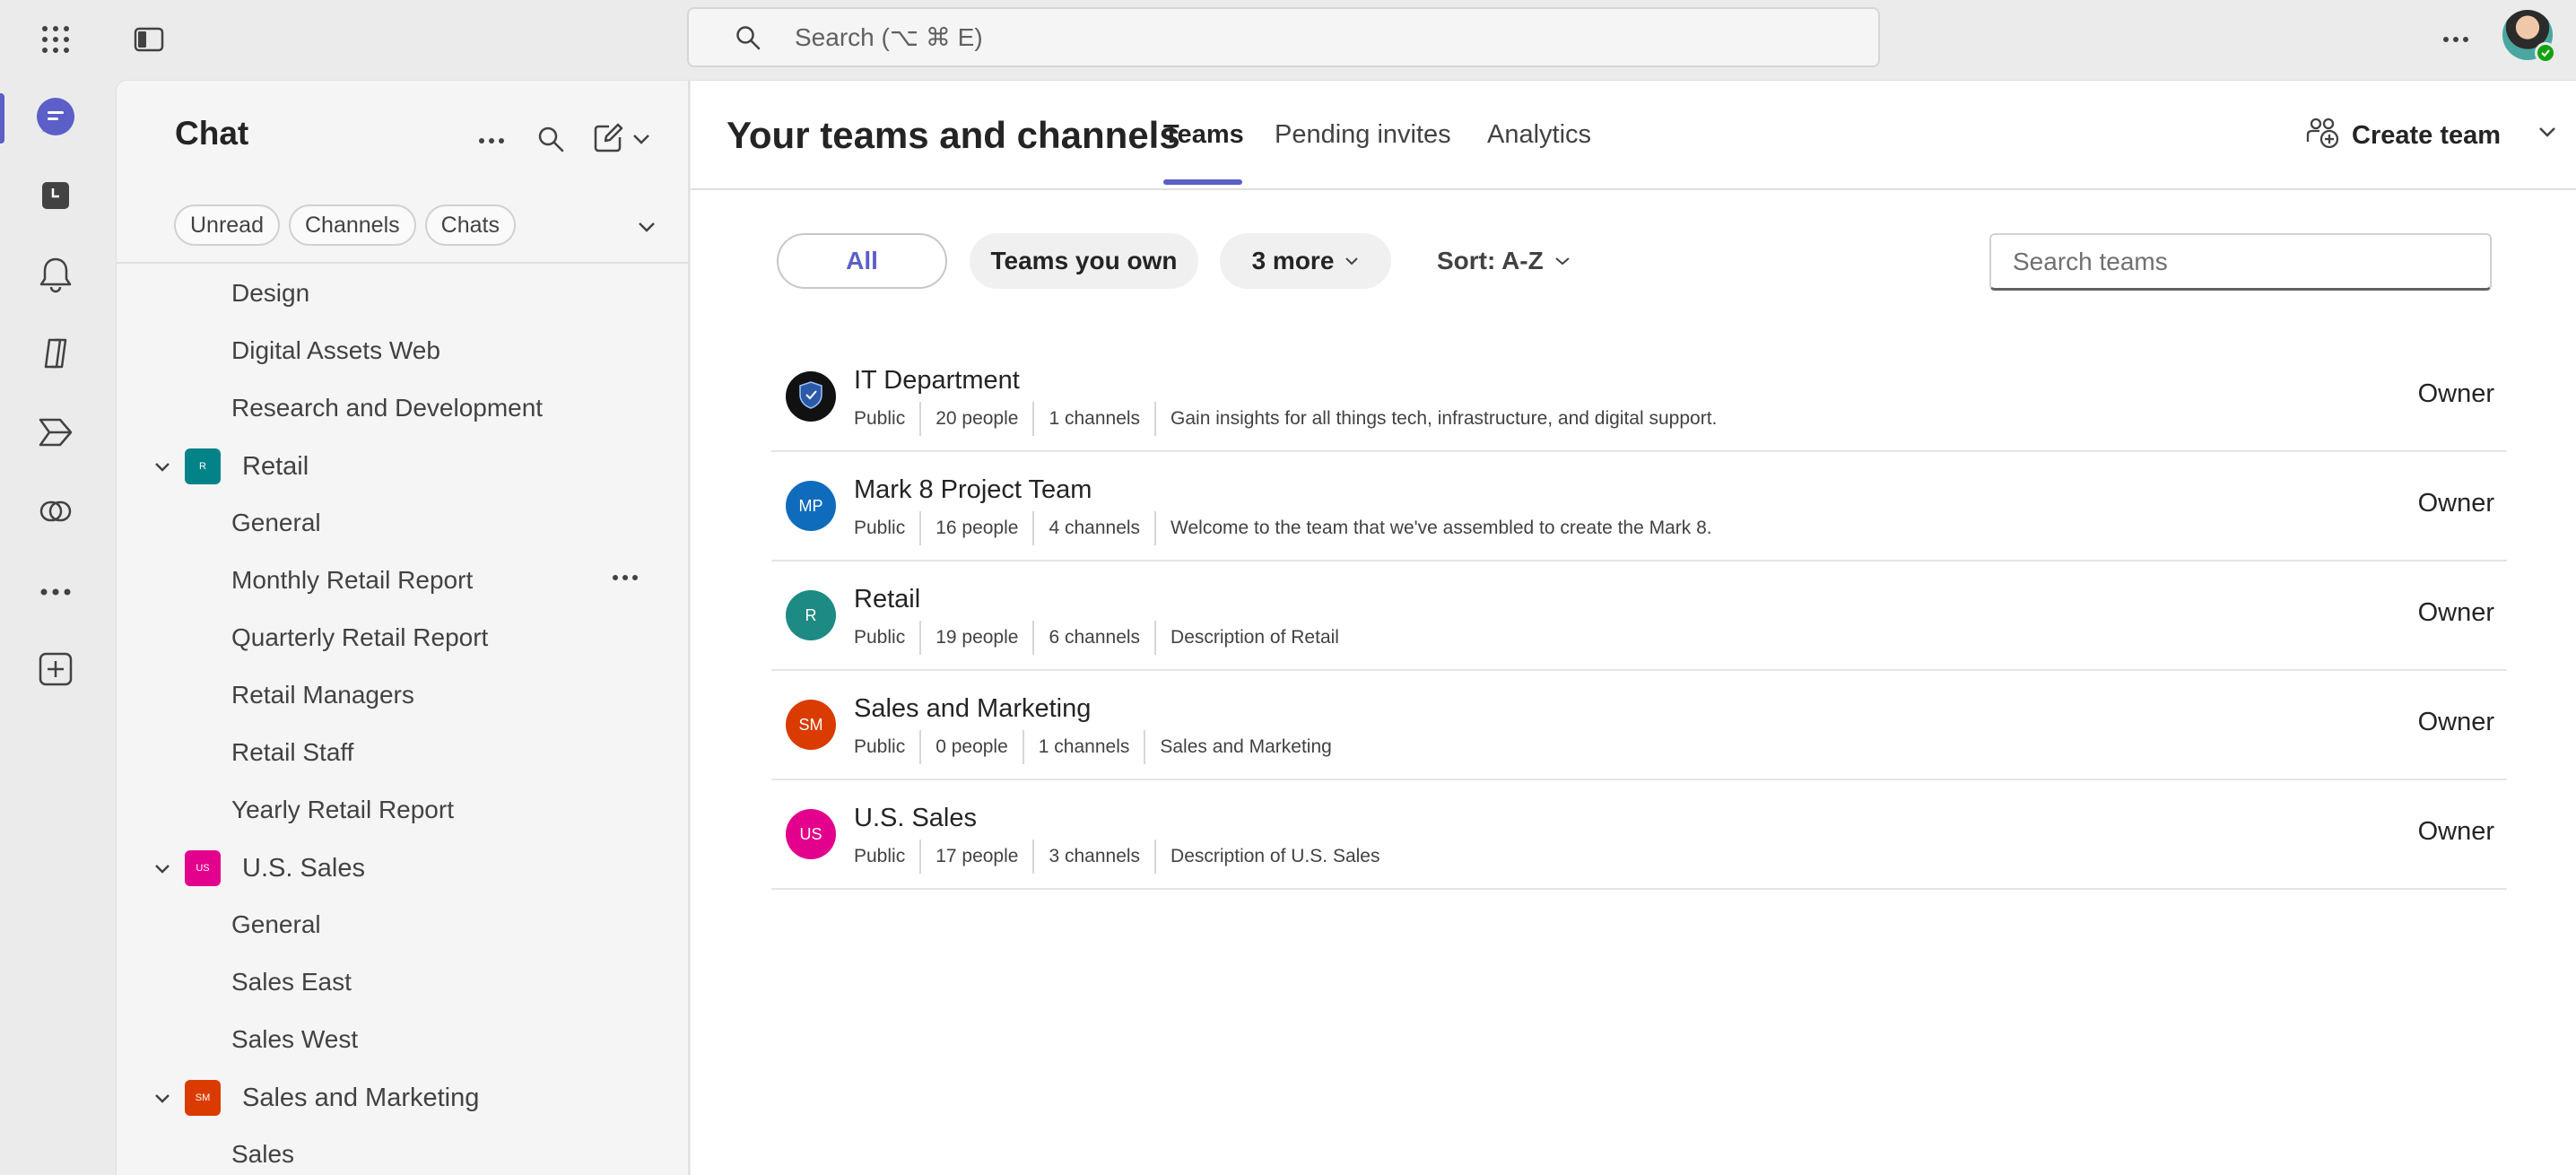 This screenshot has height=1175, width=2576. What do you see at coordinates (1275, 856) in the screenshot?
I see `team-description: Description of U.S. Sales` at bounding box center [1275, 856].